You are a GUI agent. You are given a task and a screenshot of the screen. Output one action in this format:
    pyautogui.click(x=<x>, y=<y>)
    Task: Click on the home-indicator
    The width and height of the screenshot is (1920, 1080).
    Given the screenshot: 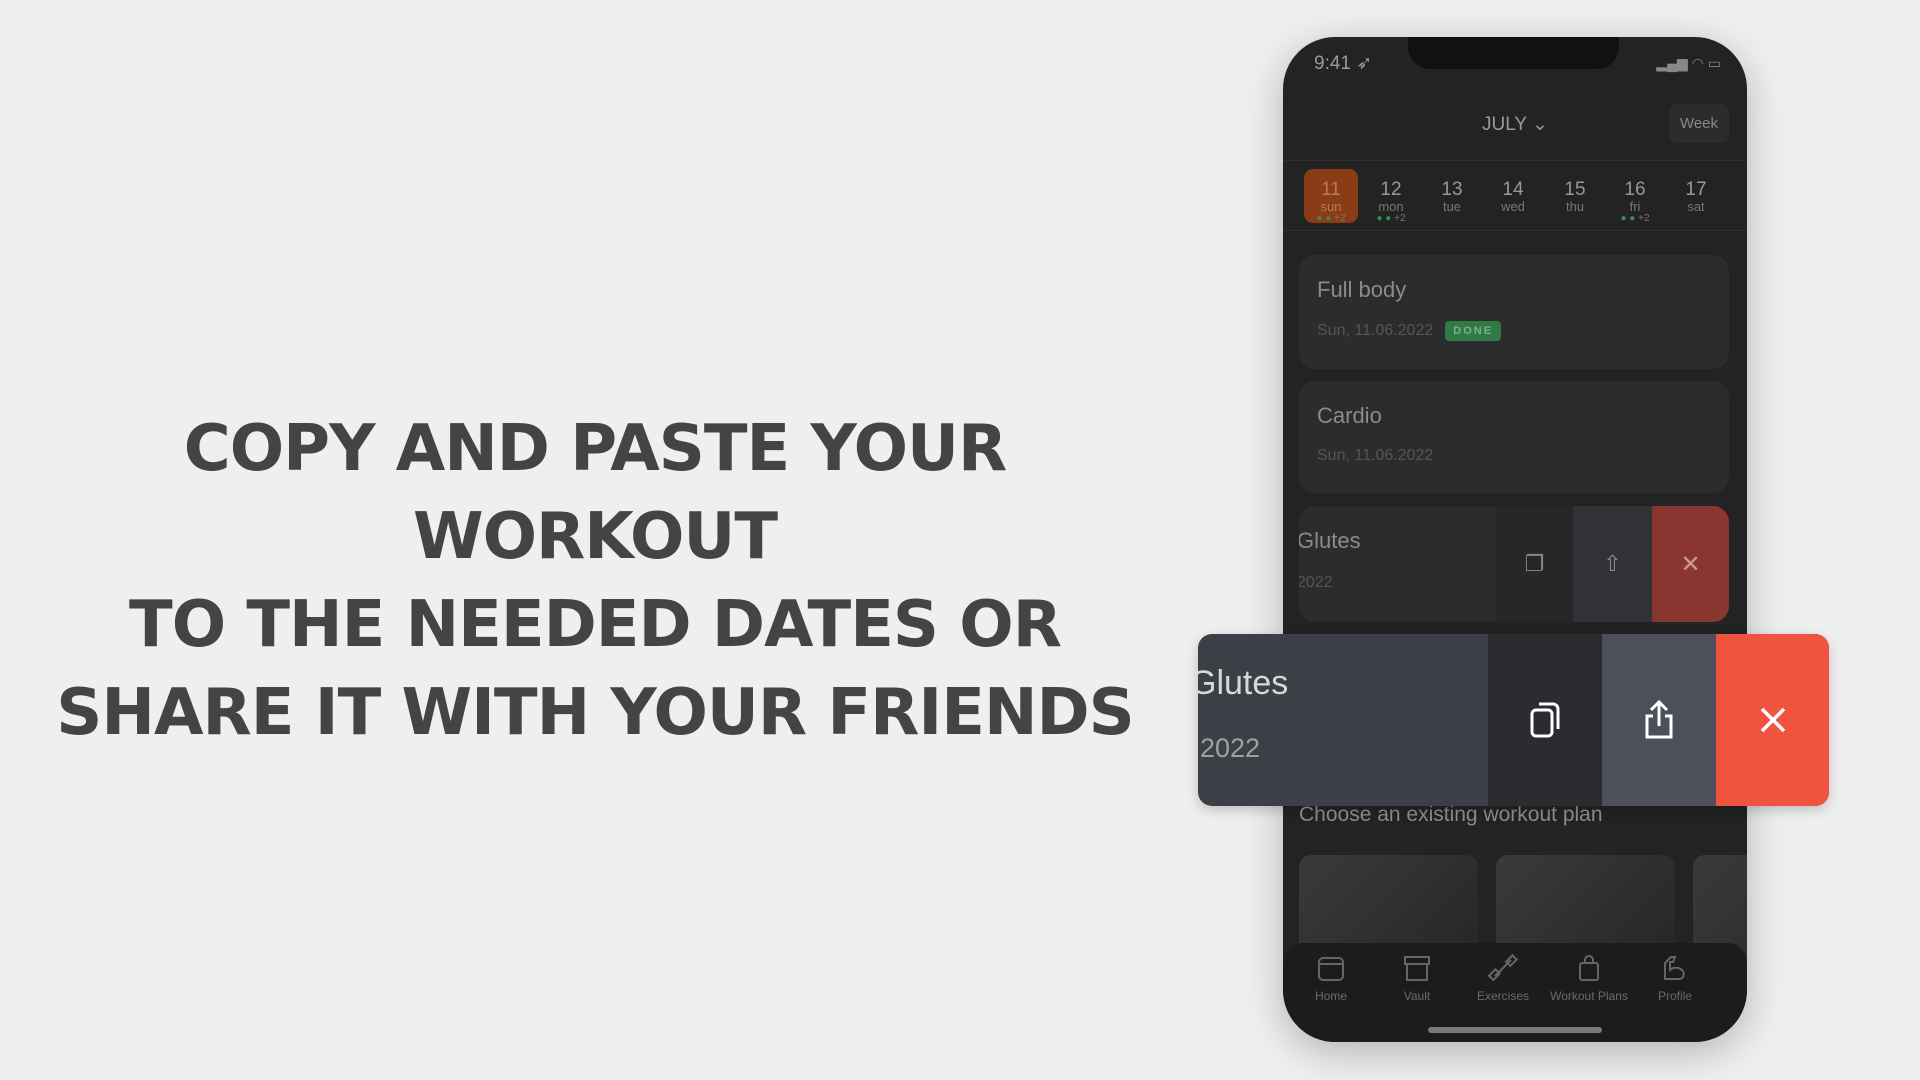 What is the action you would take?
    pyautogui.click(x=1515, y=1030)
    